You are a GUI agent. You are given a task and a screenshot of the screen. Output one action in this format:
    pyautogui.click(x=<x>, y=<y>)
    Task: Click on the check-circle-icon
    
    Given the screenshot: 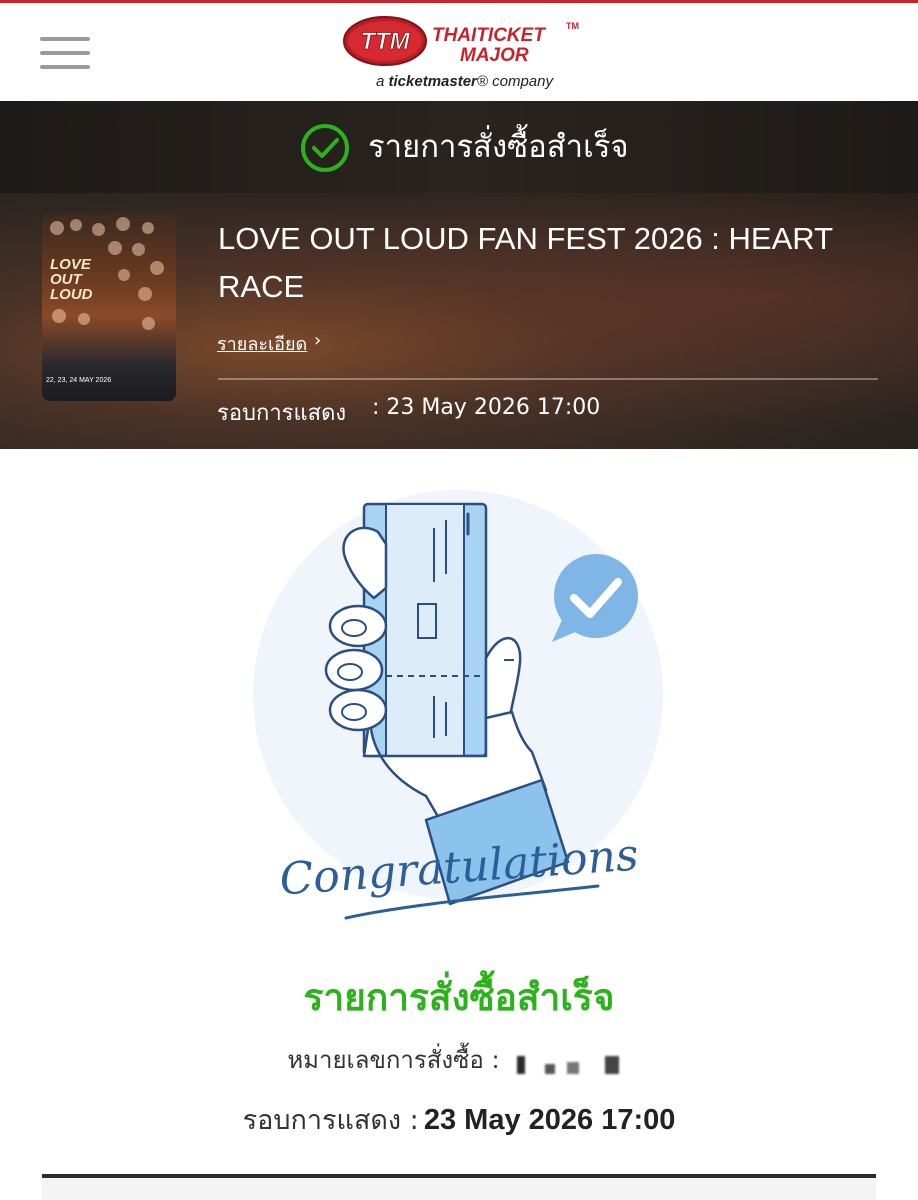 What is the action you would take?
    pyautogui.click(x=325, y=148)
    